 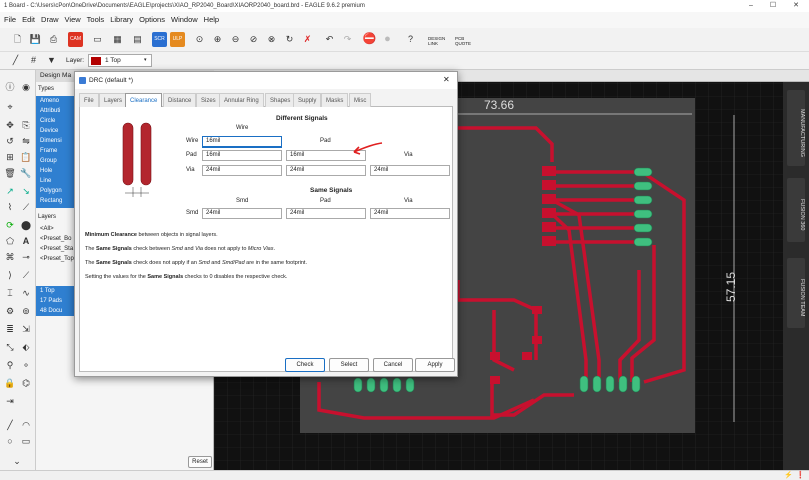 What do you see at coordinates (10, 87) in the screenshot?
I see `info-icon: ⓘ` at bounding box center [10, 87].